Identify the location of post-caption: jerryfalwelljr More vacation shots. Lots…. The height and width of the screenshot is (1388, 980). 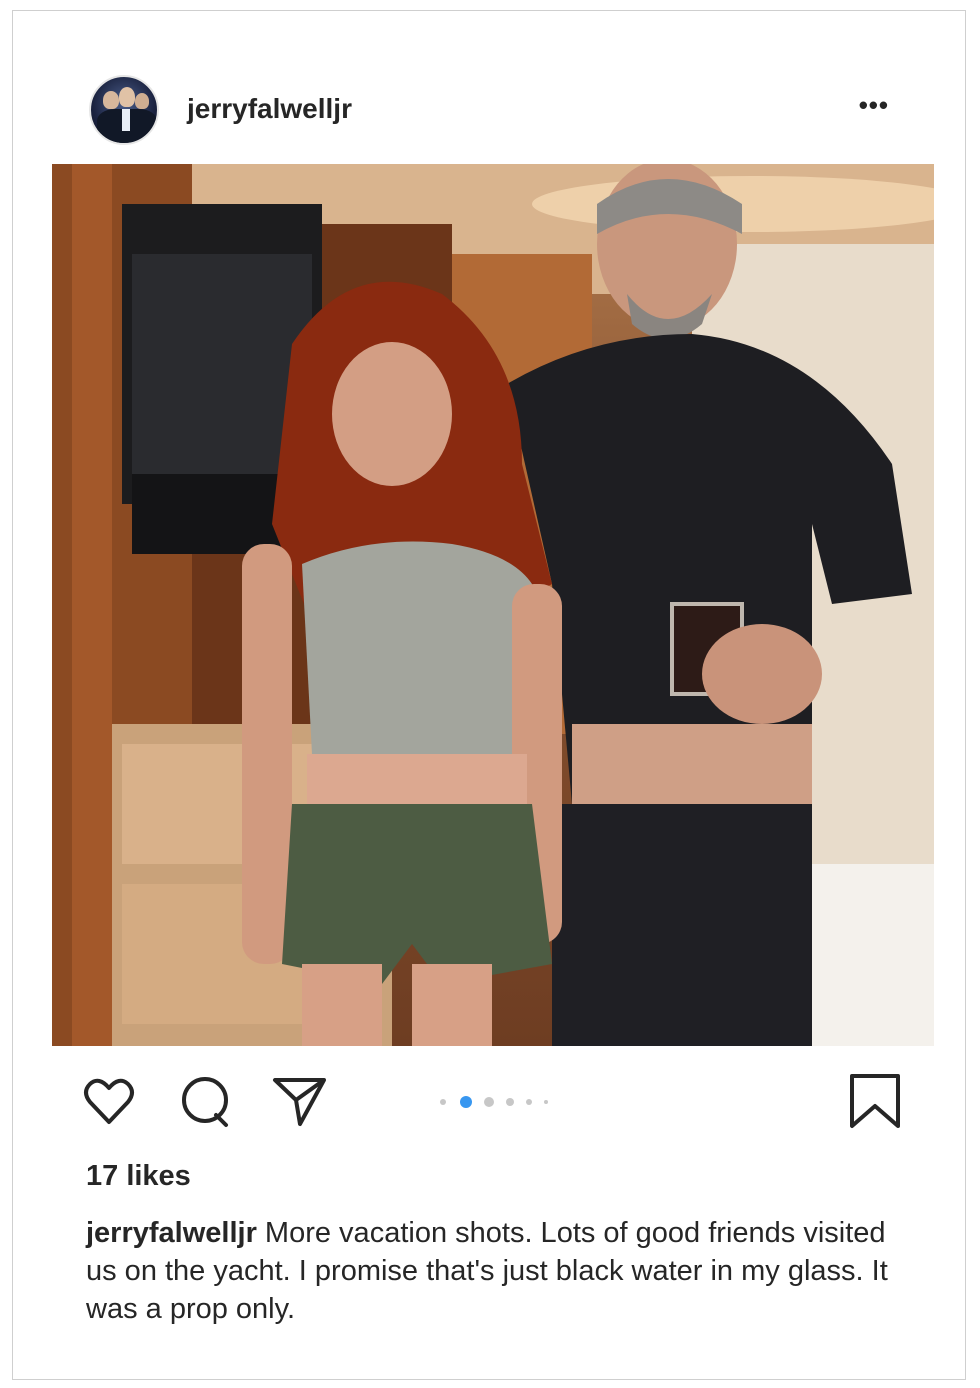
(496, 1271).